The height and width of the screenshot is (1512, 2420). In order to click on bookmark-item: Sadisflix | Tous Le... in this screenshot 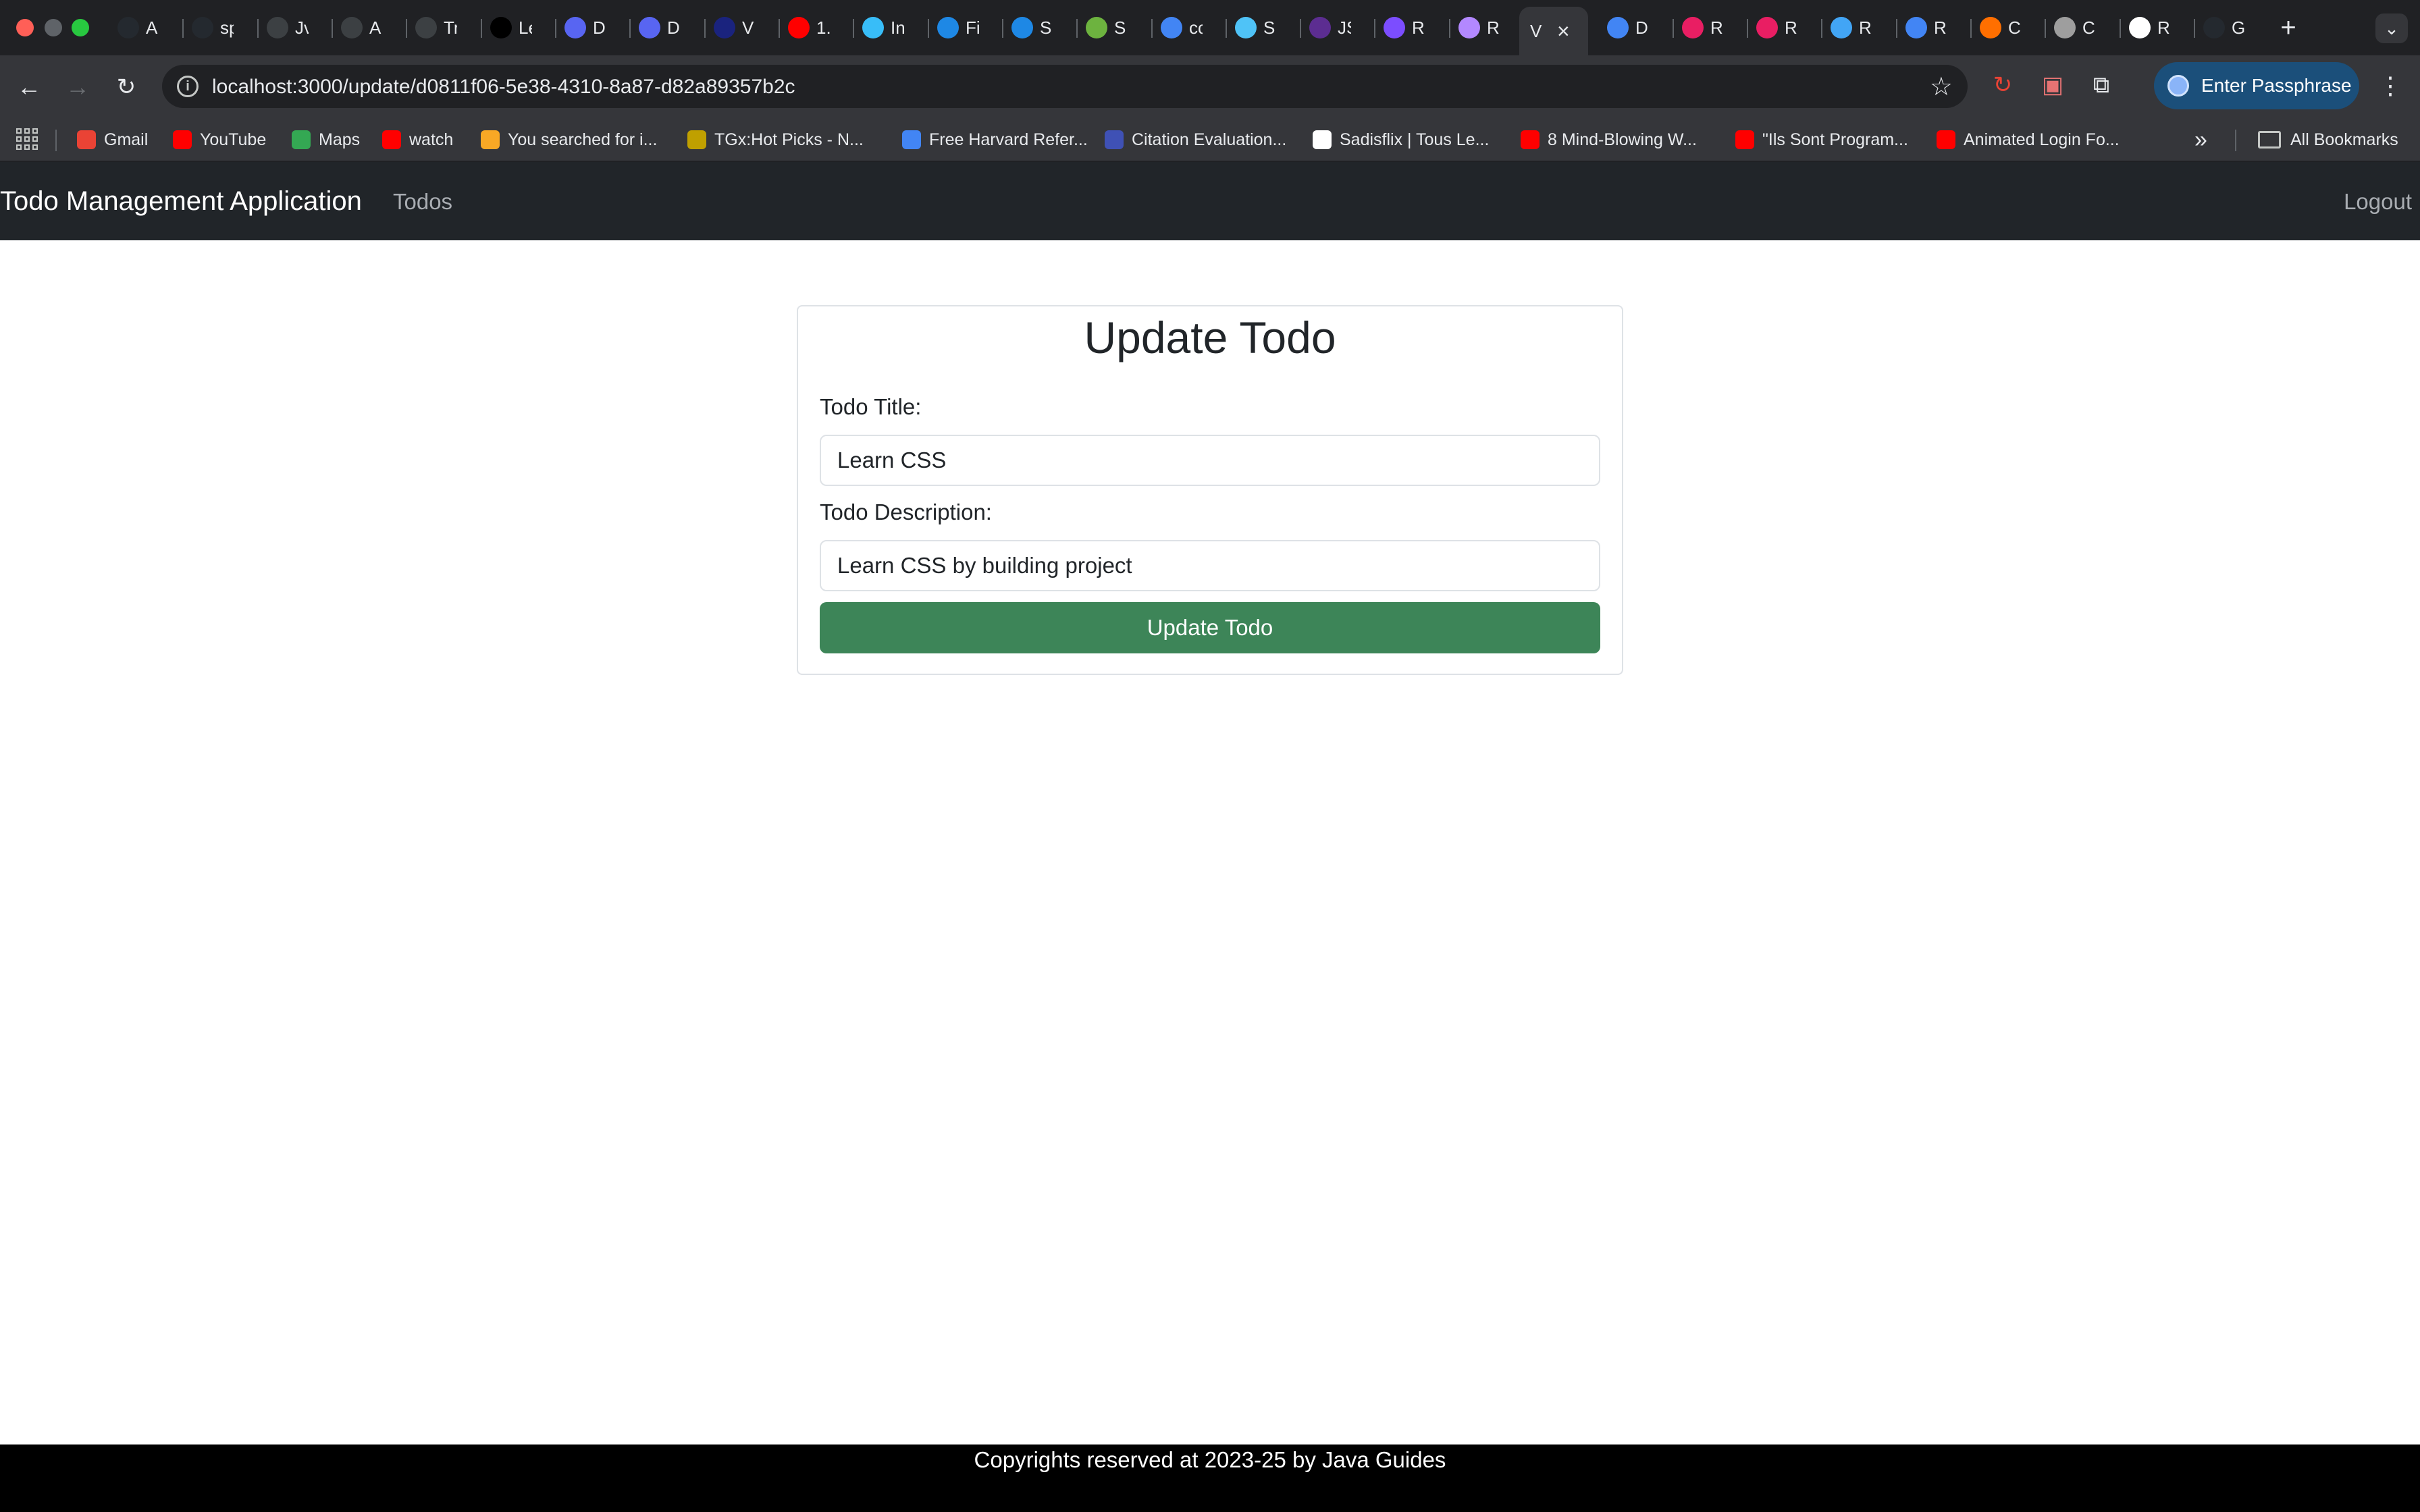, I will do `click(1401, 140)`.